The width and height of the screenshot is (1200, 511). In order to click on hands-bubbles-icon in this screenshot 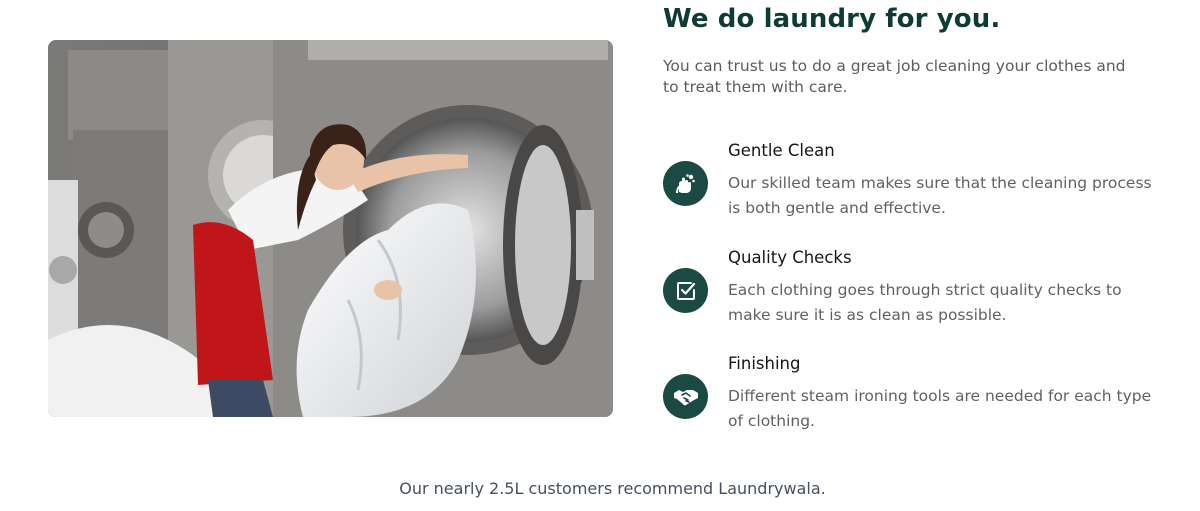, I will do `click(685, 183)`.